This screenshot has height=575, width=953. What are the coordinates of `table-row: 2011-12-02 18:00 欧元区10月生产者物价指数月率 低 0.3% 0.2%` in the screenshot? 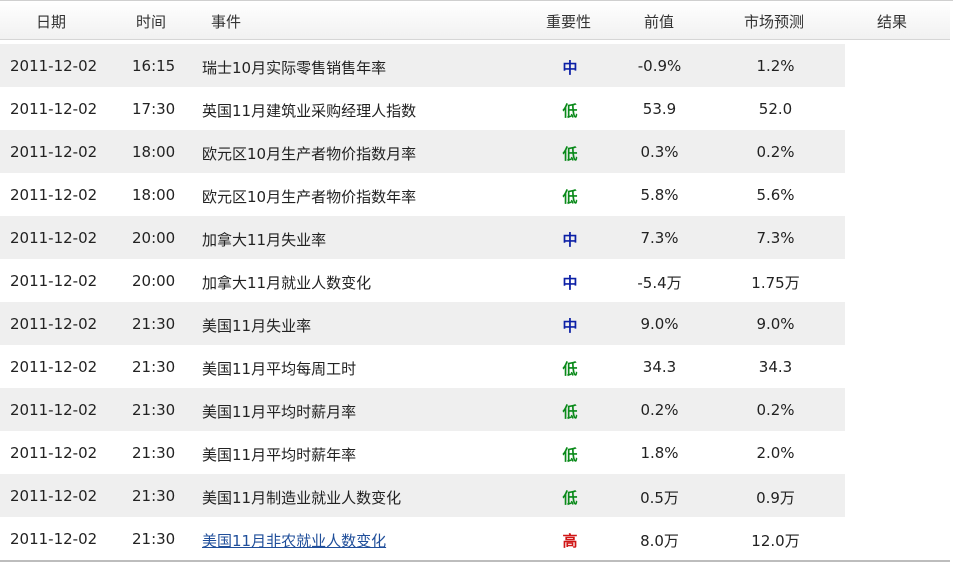 It's located at (422, 151).